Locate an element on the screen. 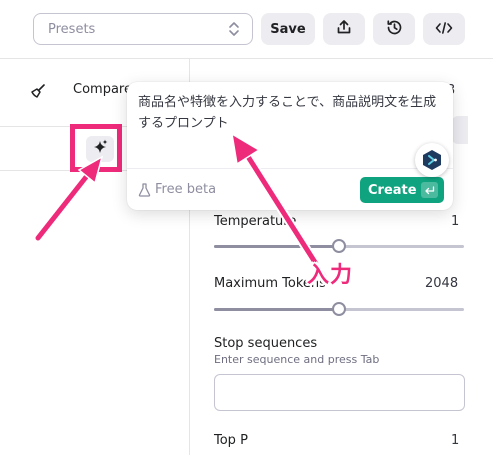 This screenshot has height=455, width=493. annotation-arrow-left is located at coordinates (68, 199).